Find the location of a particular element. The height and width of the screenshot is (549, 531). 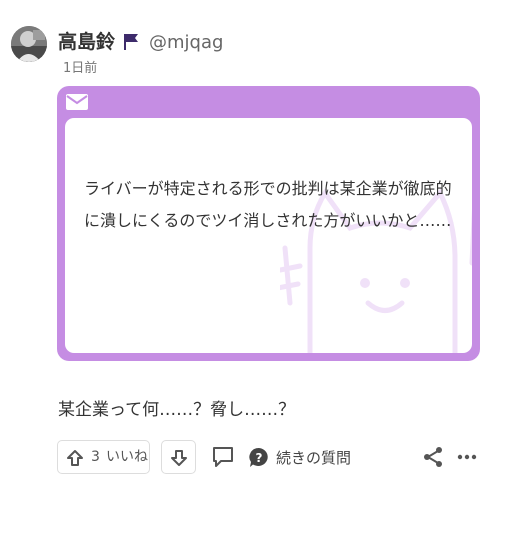

user-name: 高島鈴 is located at coordinates (86, 42).